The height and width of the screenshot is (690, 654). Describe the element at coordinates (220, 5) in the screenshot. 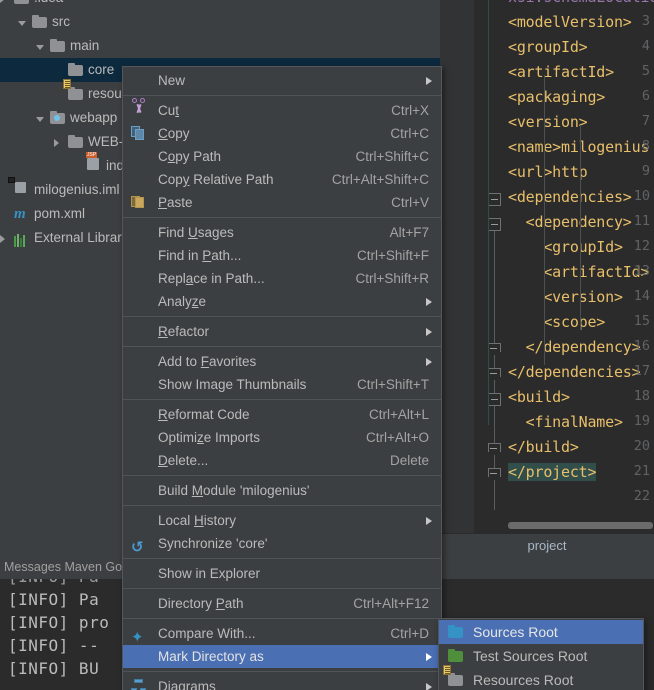

I see `tree-row: .idea` at that location.